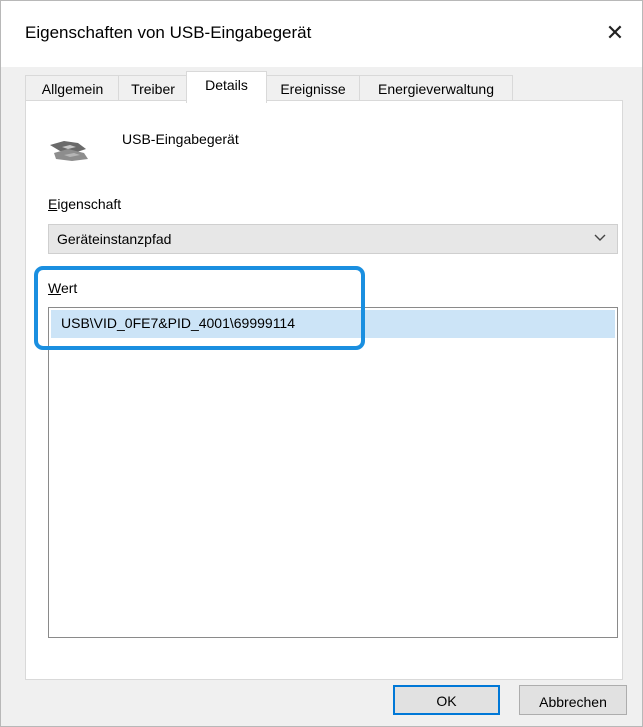 Image resolution: width=643 pixels, height=727 pixels. Describe the element at coordinates (600, 237) in the screenshot. I see `chevron-down-icon` at that location.